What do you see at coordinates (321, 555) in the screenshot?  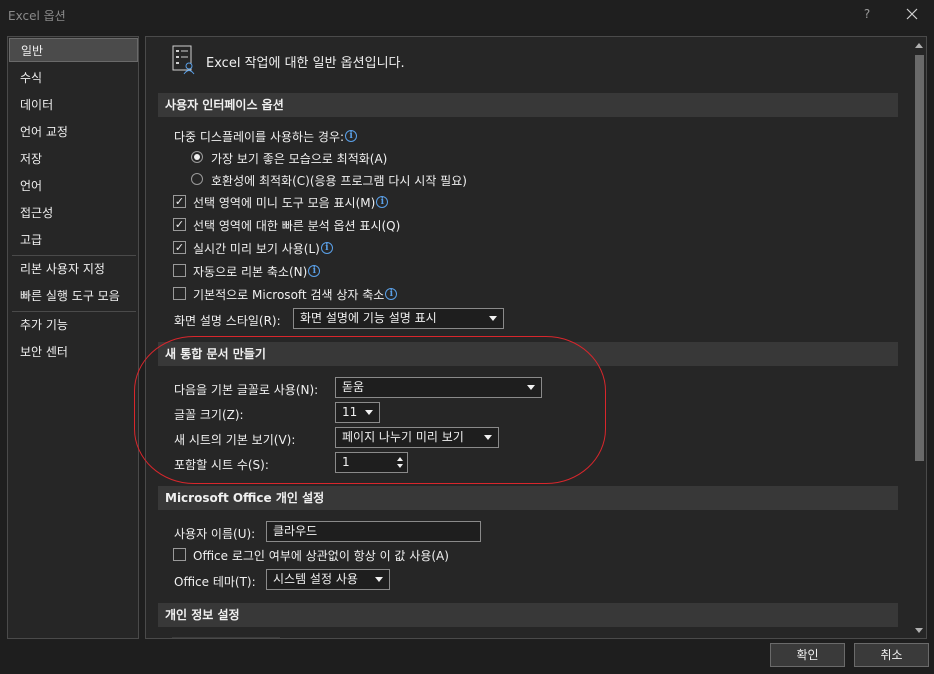 I see `always-use-label: Office 로그인 여부에 상관없이 항상 이 값 사용(A)` at bounding box center [321, 555].